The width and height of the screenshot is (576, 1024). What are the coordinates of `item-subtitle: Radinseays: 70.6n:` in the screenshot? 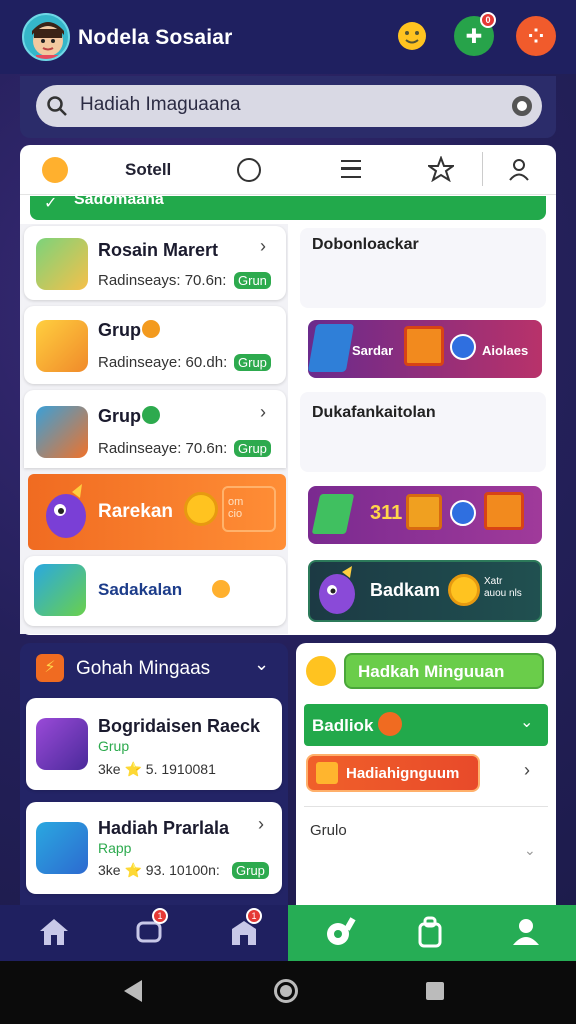 It's located at (162, 280).